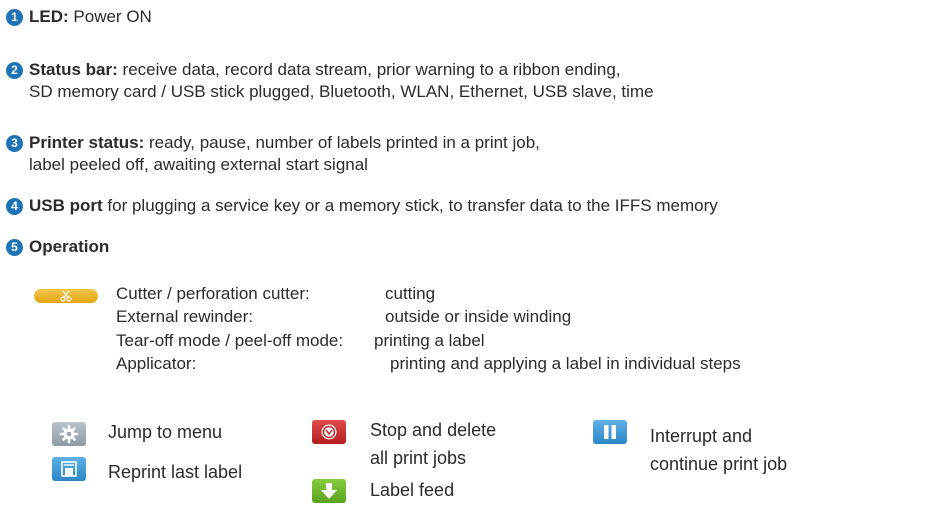 The width and height of the screenshot is (952, 518). I want to click on item-title: Operation, so click(69, 246).